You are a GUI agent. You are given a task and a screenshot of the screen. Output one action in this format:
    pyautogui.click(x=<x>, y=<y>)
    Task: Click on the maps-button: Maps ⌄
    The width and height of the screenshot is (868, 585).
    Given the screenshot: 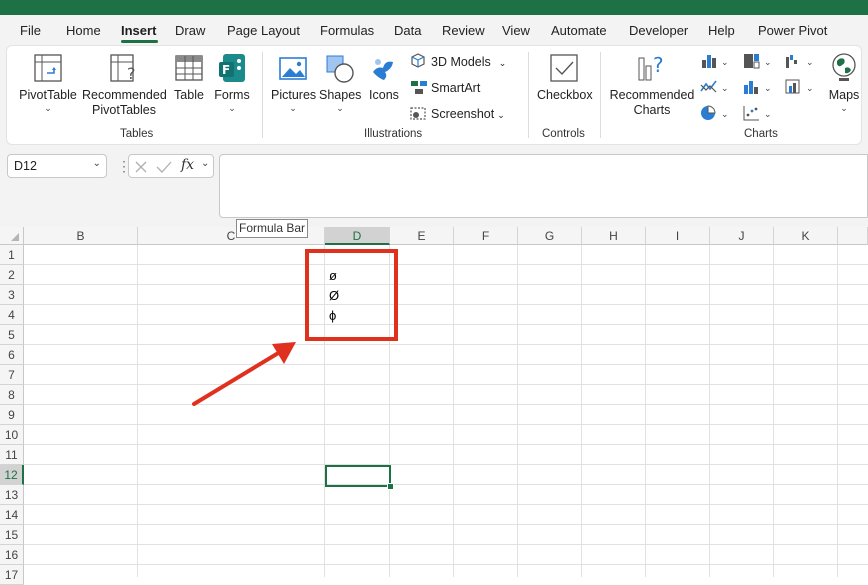 What is the action you would take?
    pyautogui.click(x=844, y=100)
    